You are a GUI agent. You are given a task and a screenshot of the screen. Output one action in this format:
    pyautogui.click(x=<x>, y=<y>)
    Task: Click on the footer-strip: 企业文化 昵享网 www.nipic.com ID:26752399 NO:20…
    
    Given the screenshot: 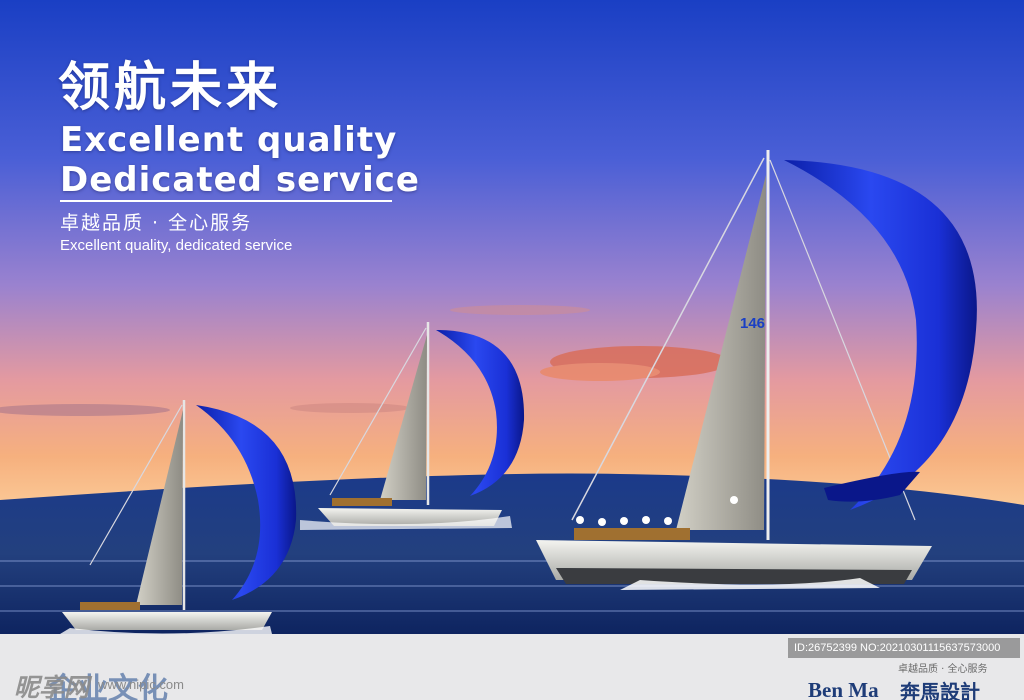 What is the action you would take?
    pyautogui.click(x=512, y=667)
    